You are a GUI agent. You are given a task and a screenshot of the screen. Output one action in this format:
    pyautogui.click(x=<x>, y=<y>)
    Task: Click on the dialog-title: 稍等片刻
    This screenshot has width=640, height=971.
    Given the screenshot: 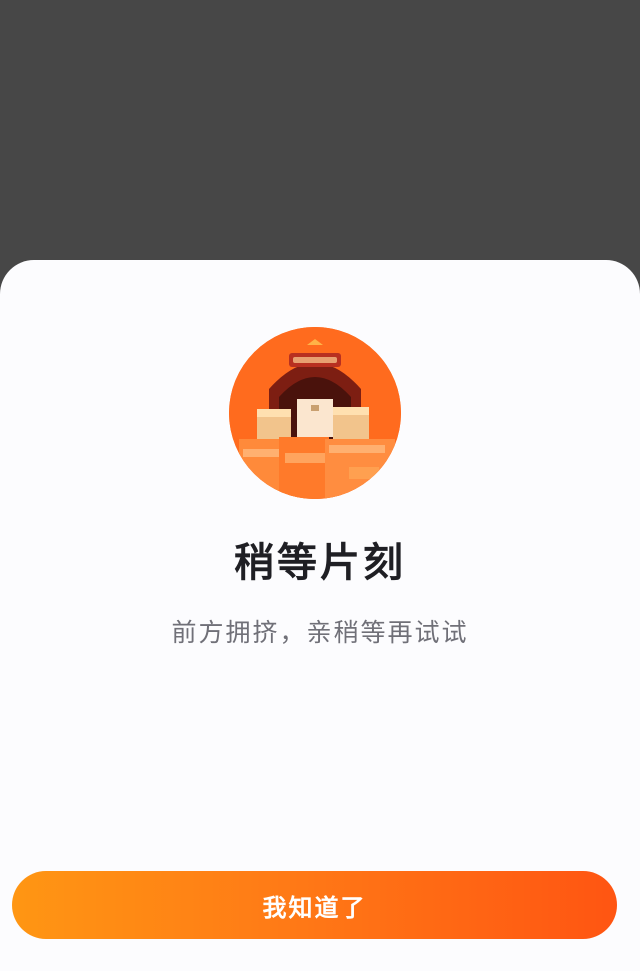 What is the action you would take?
    pyautogui.click(x=320, y=563)
    